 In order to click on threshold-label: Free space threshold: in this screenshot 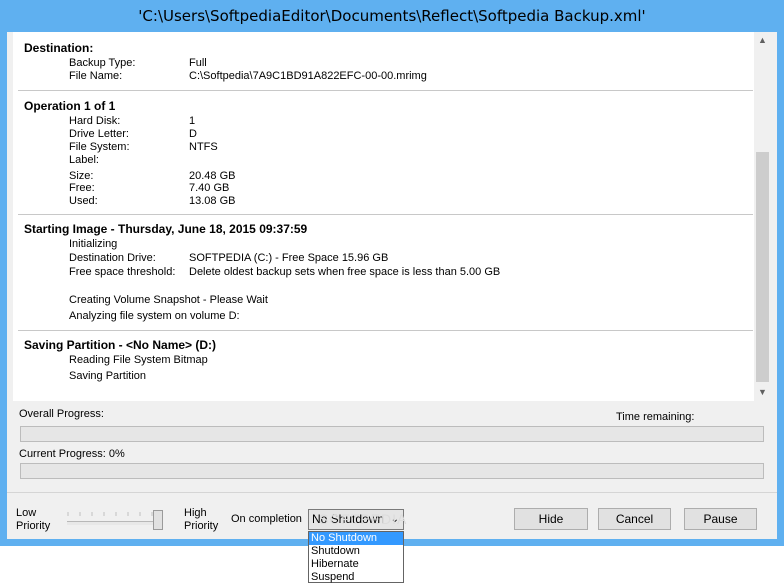, I will do `click(122, 272)`.